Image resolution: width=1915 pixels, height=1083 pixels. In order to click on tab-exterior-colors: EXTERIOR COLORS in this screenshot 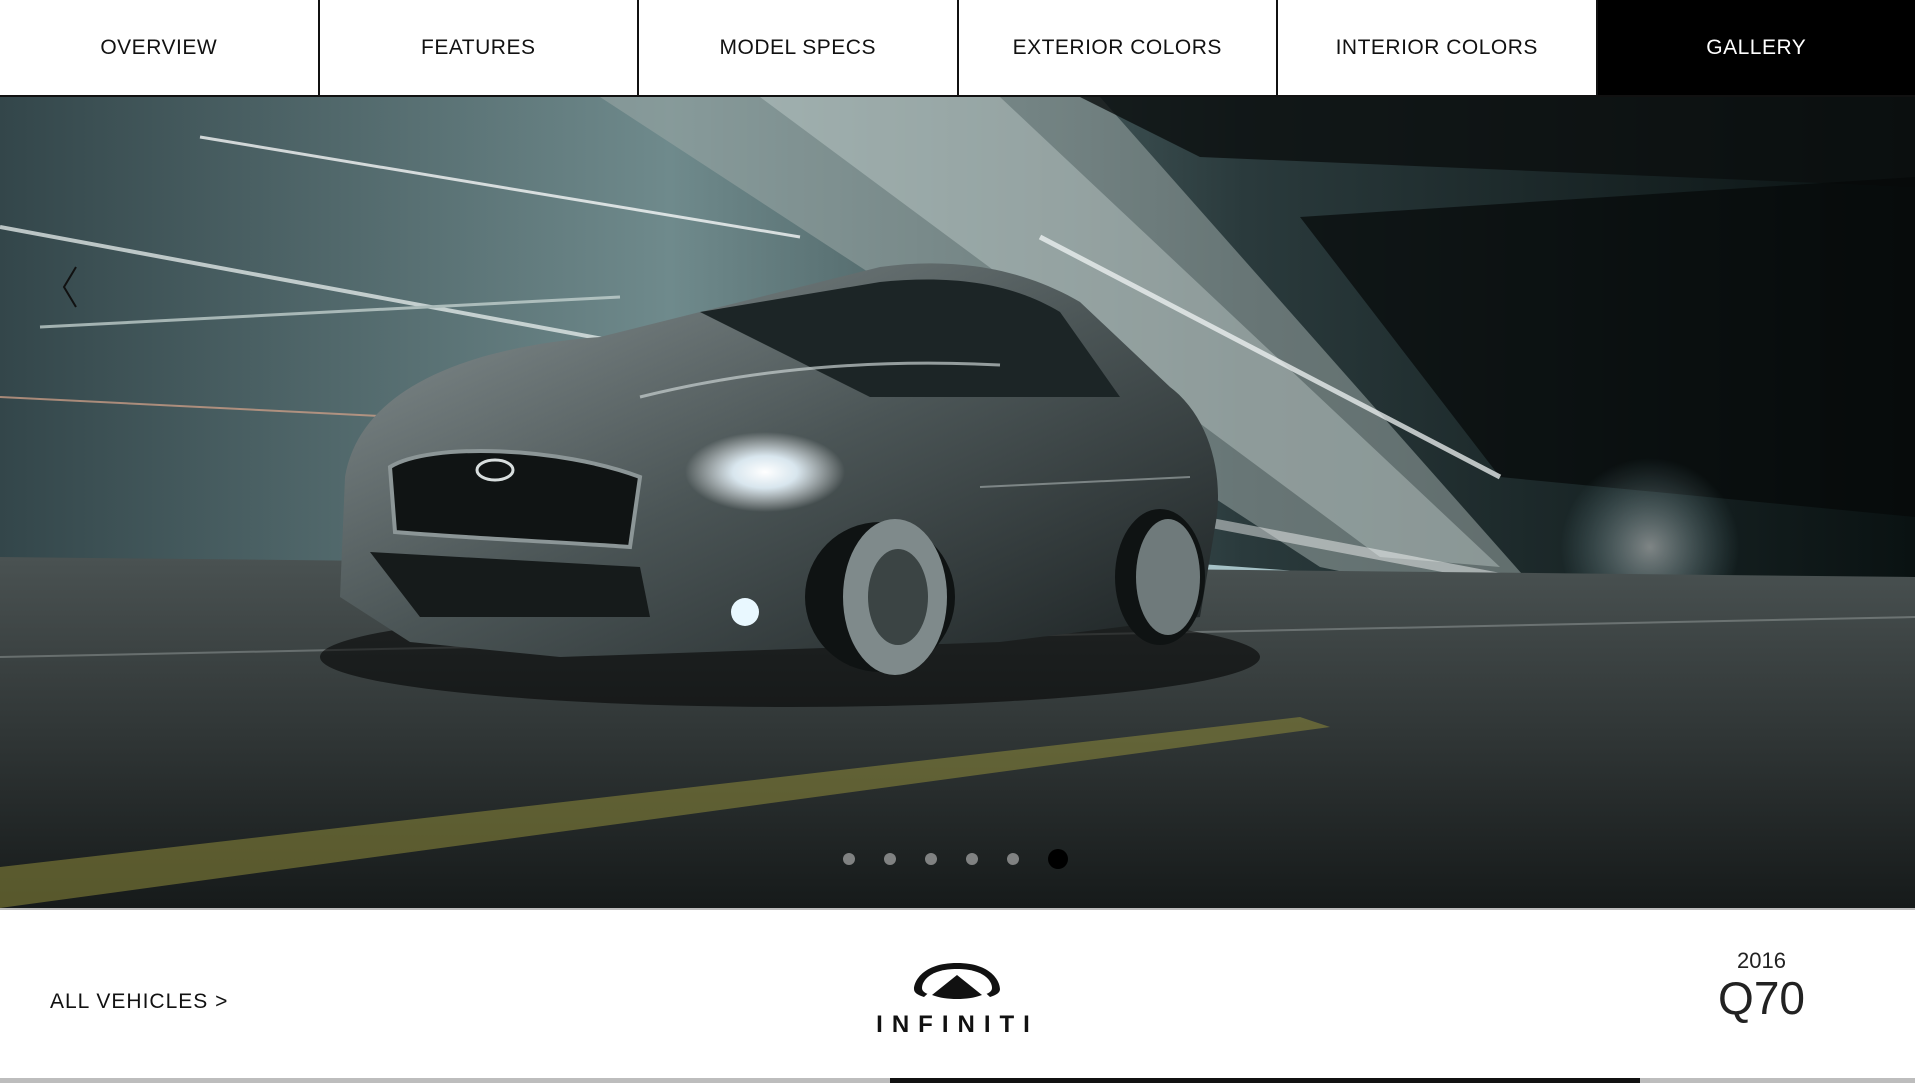, I will do `click(1118, 47)`.